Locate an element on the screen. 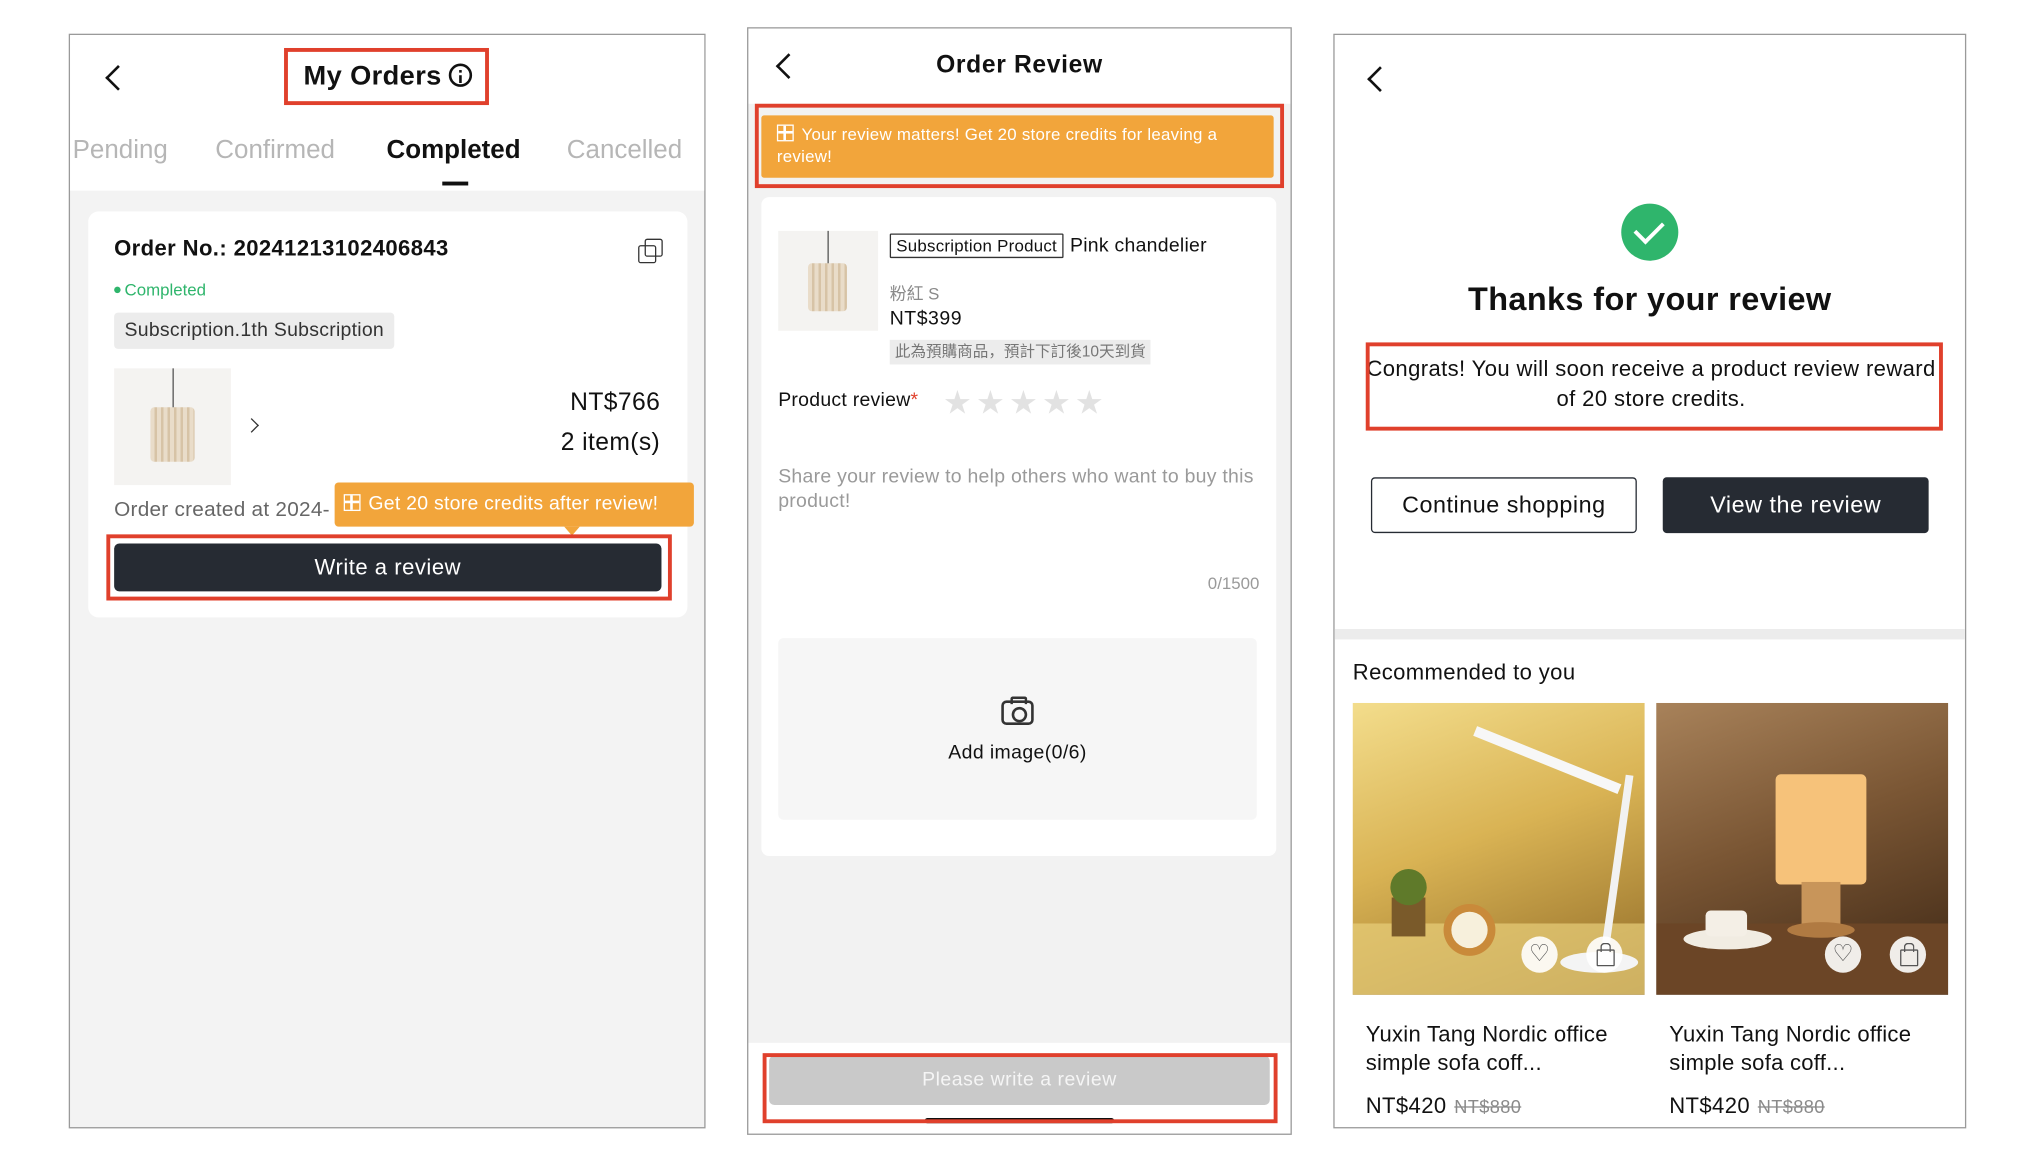 The height and width of the screenshot is (1154, 2026). star-5-icon: ★ is located at coordinates (1091, 403).